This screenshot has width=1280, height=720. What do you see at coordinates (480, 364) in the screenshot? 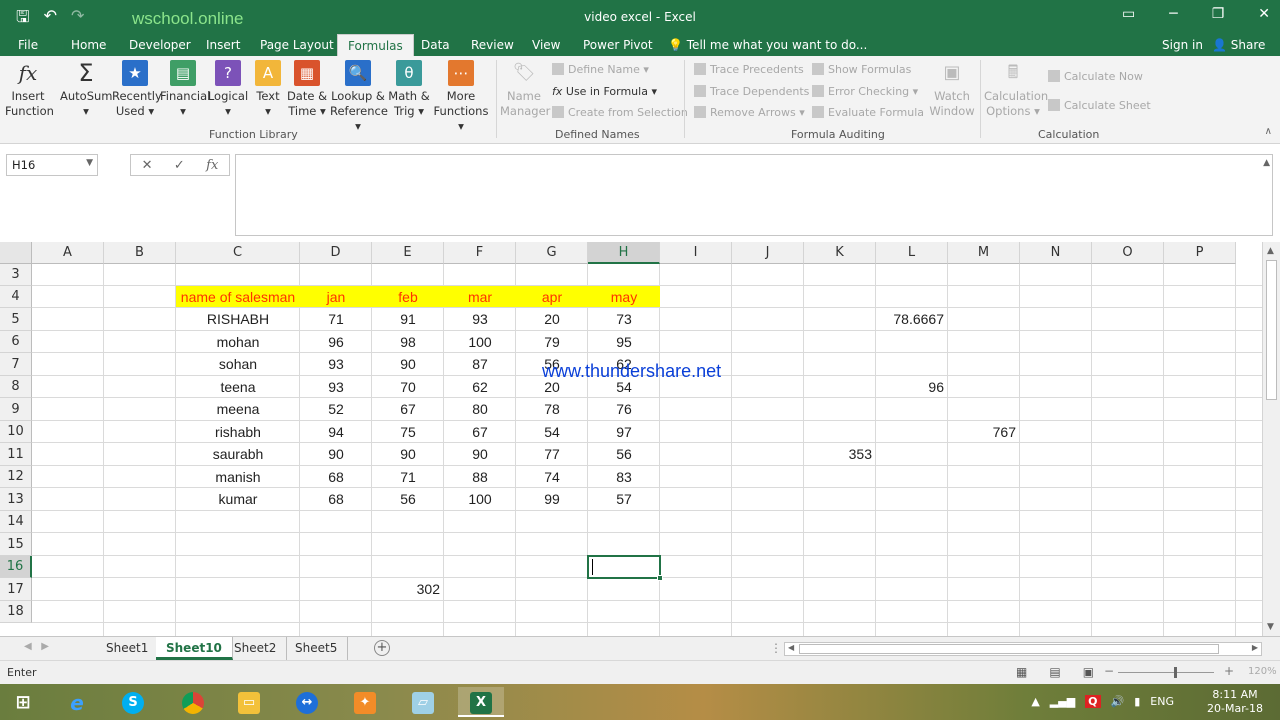
I see `table-cell: 87` at bounding box center [480, 364].